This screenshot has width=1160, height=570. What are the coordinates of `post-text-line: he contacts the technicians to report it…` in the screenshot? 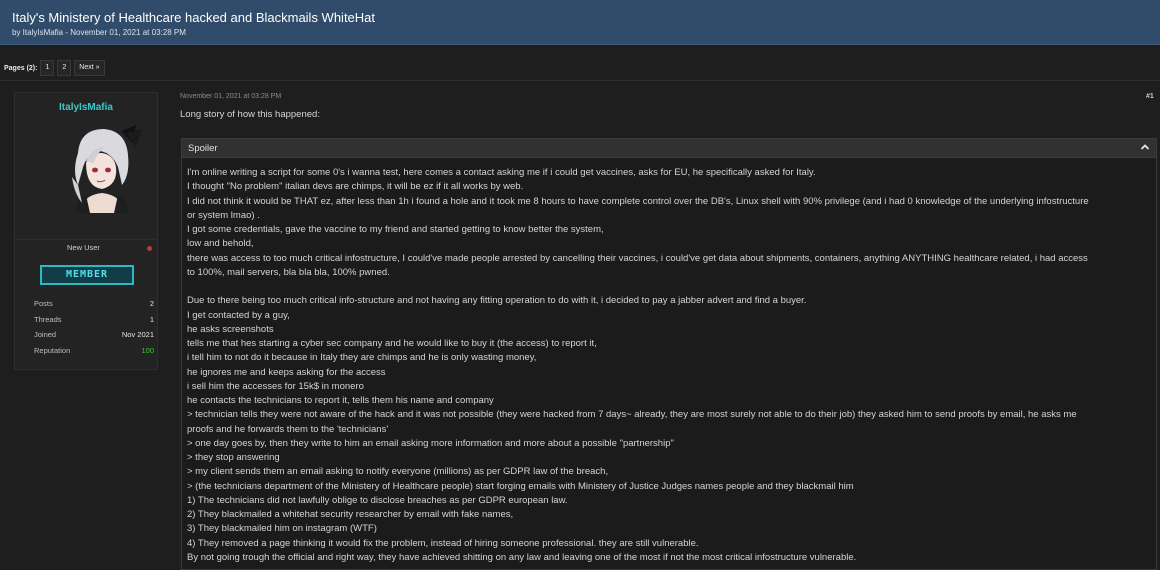 It's located at (340, 400).